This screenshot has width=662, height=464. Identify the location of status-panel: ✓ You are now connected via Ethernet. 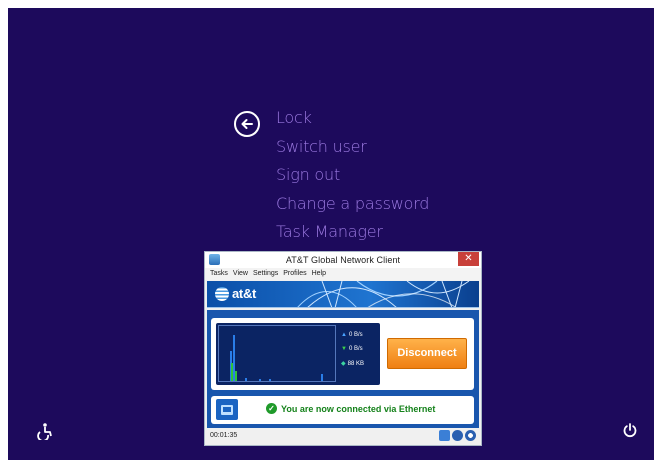
(342, 410).